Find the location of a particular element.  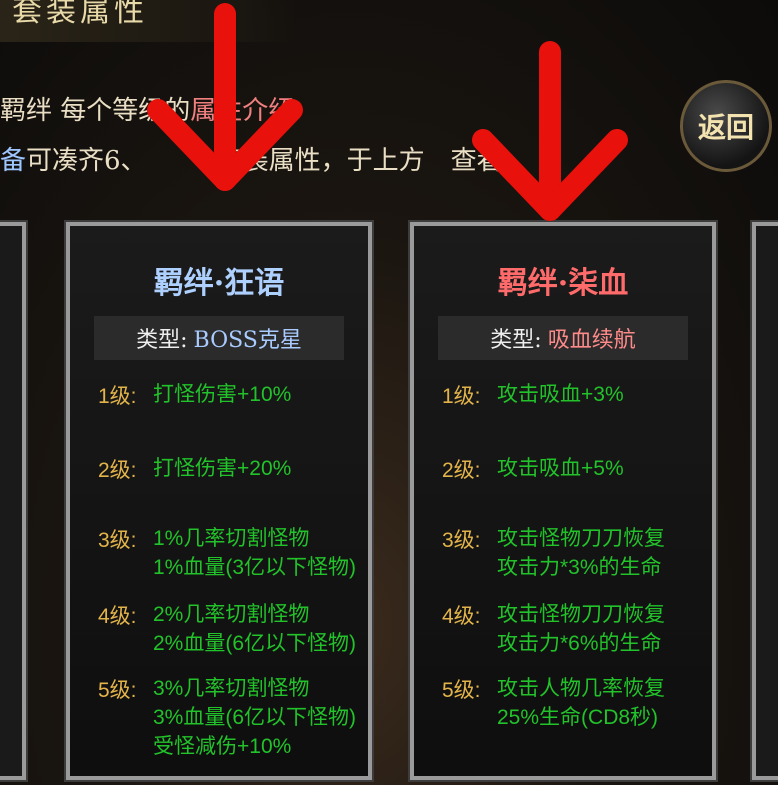

card-type: 类型: 吸血续航 is located at coordinates (563, 338).